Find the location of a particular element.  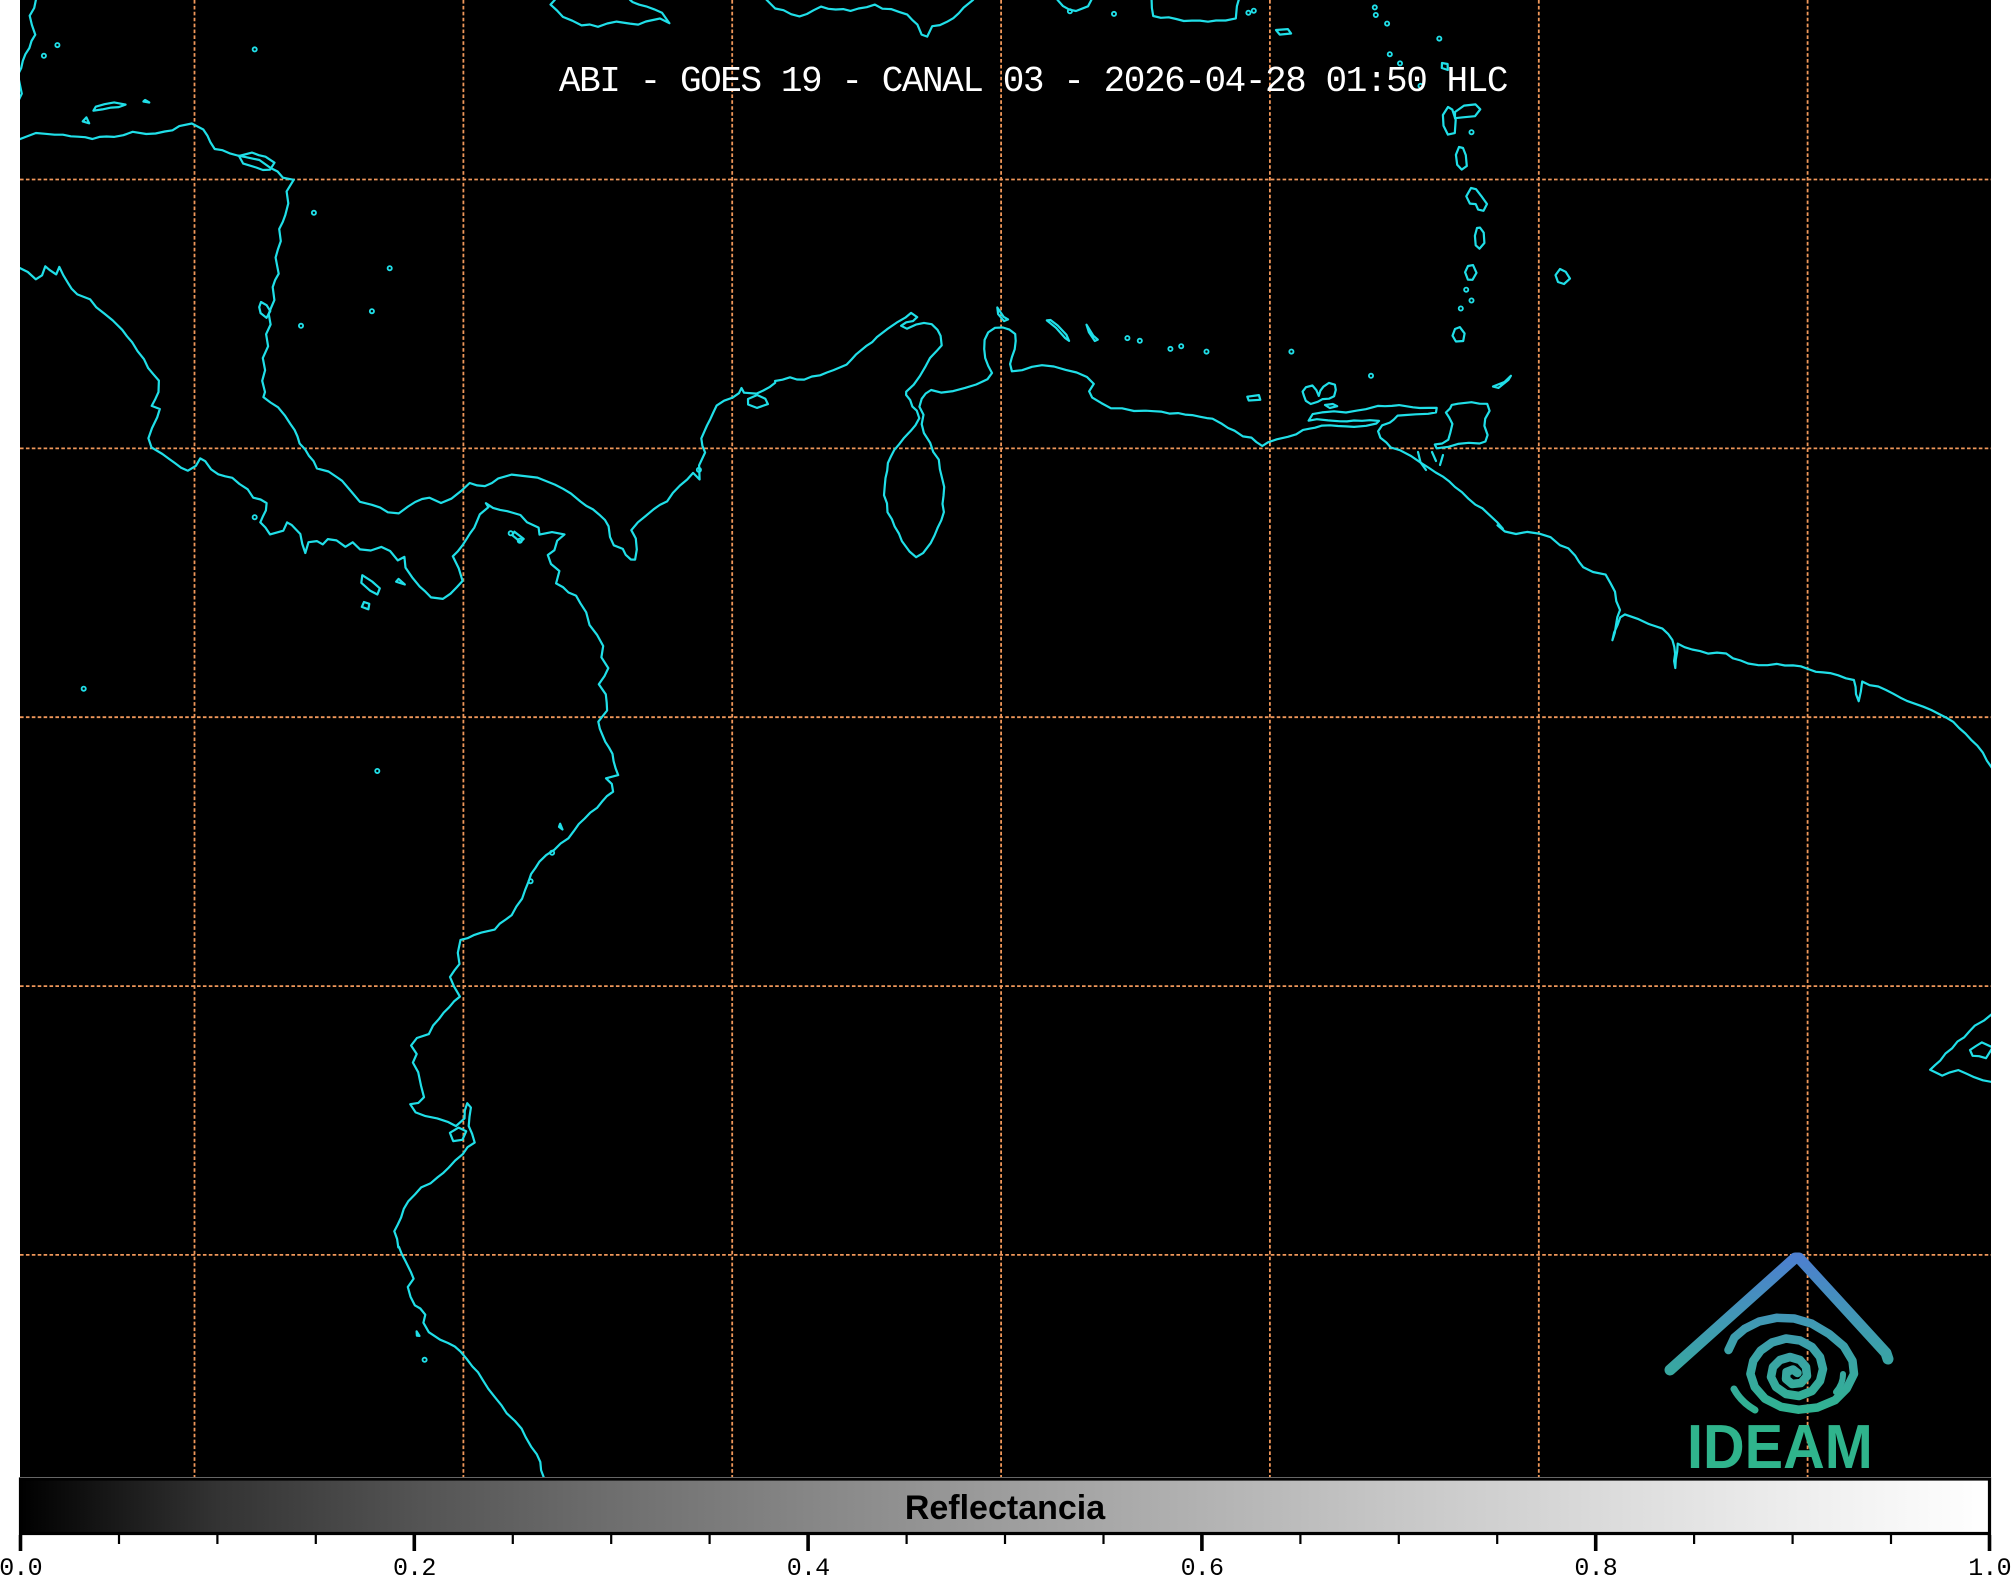

svg-text: Reflectancia is located at coordinates (1005, 1508).